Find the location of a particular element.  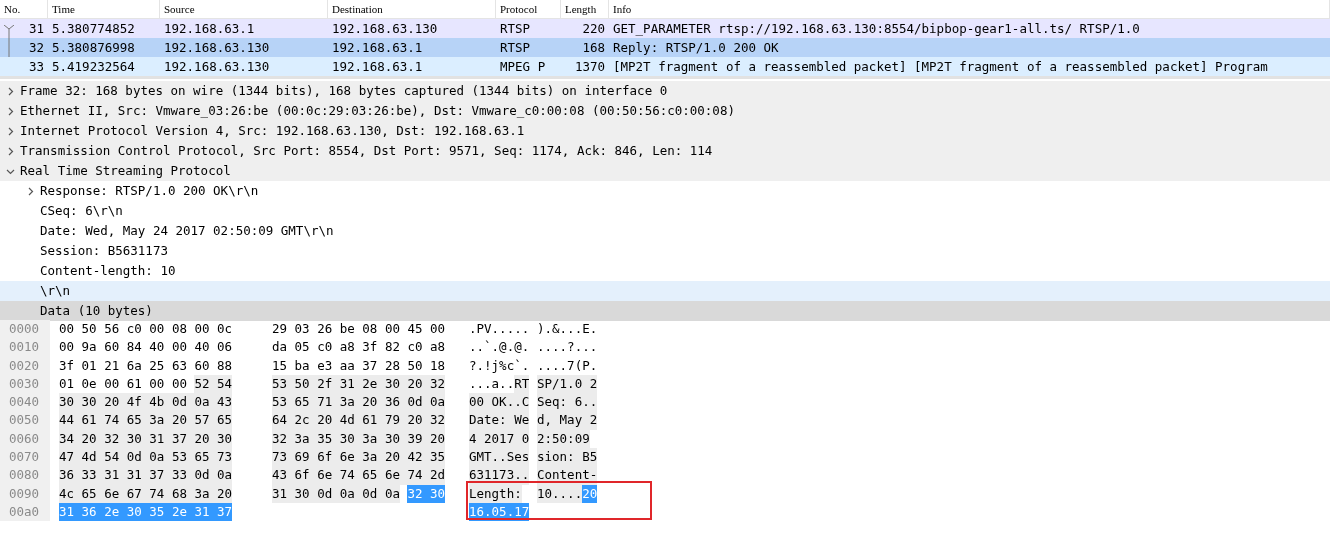

ascii-text: ).&...E. is located at coordinates (567, 329).